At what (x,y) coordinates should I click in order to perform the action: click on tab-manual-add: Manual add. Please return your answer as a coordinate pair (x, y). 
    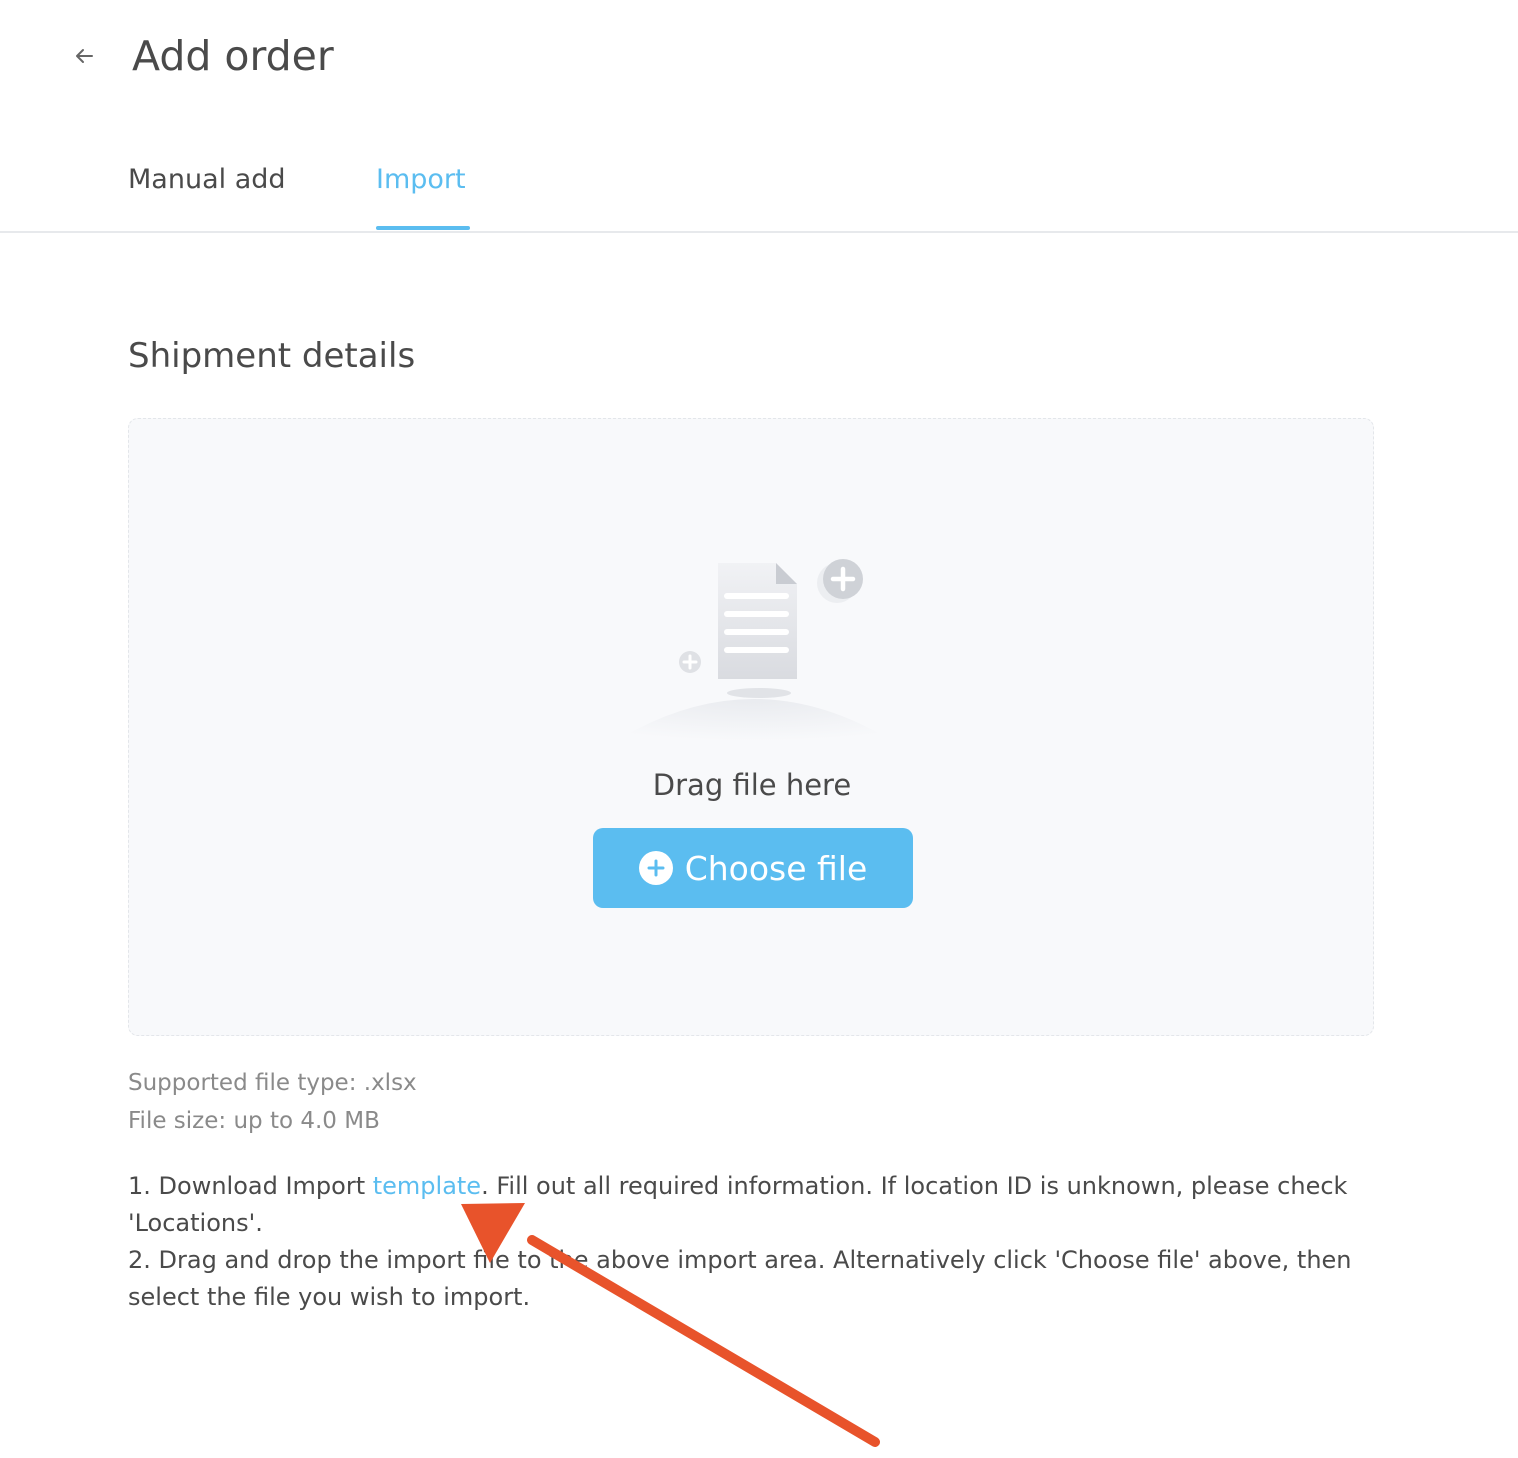
    Looking at the image, I should click on (207, 180).